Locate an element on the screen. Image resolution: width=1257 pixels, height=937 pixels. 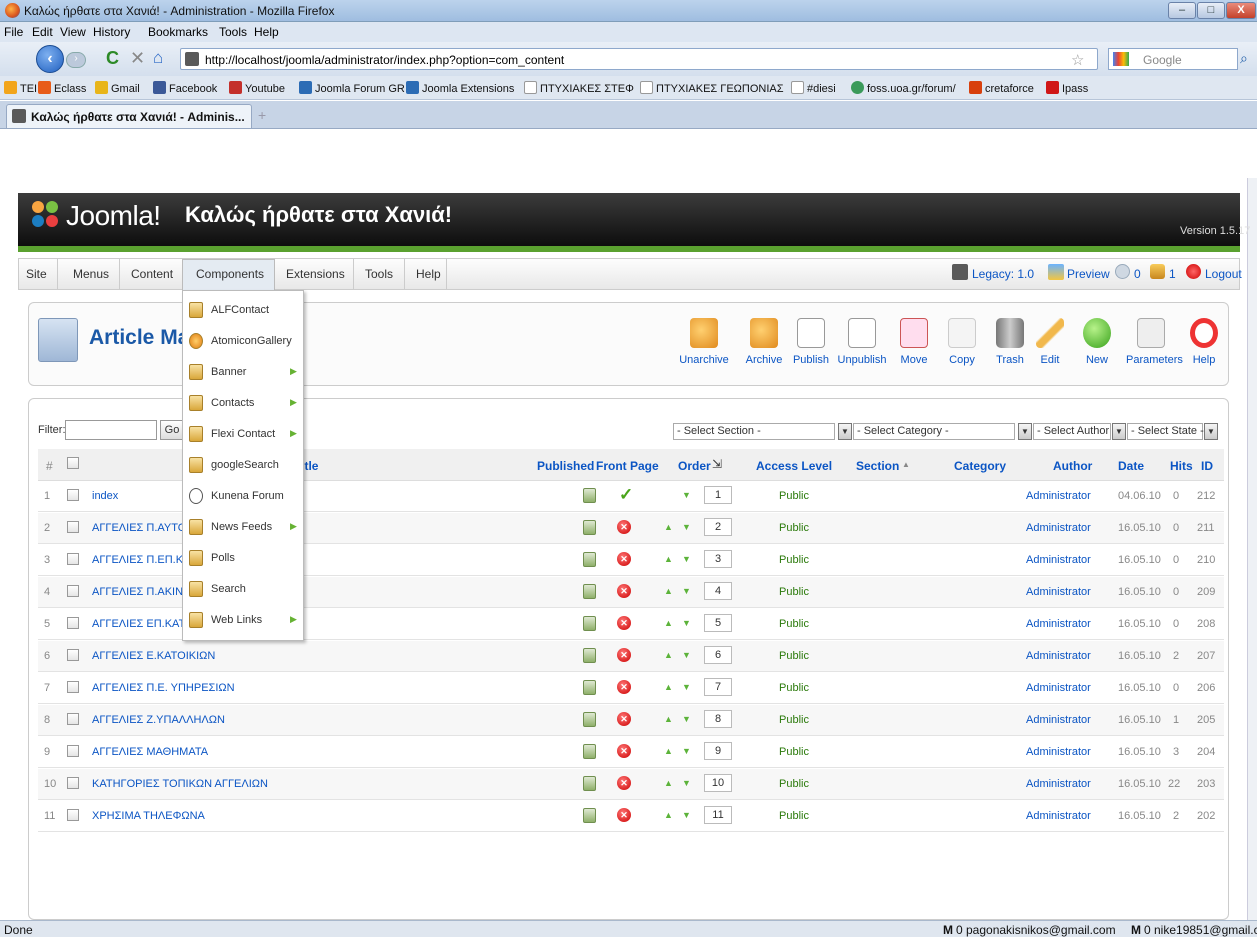
menu-file: File is located at coordinates (13, 32).